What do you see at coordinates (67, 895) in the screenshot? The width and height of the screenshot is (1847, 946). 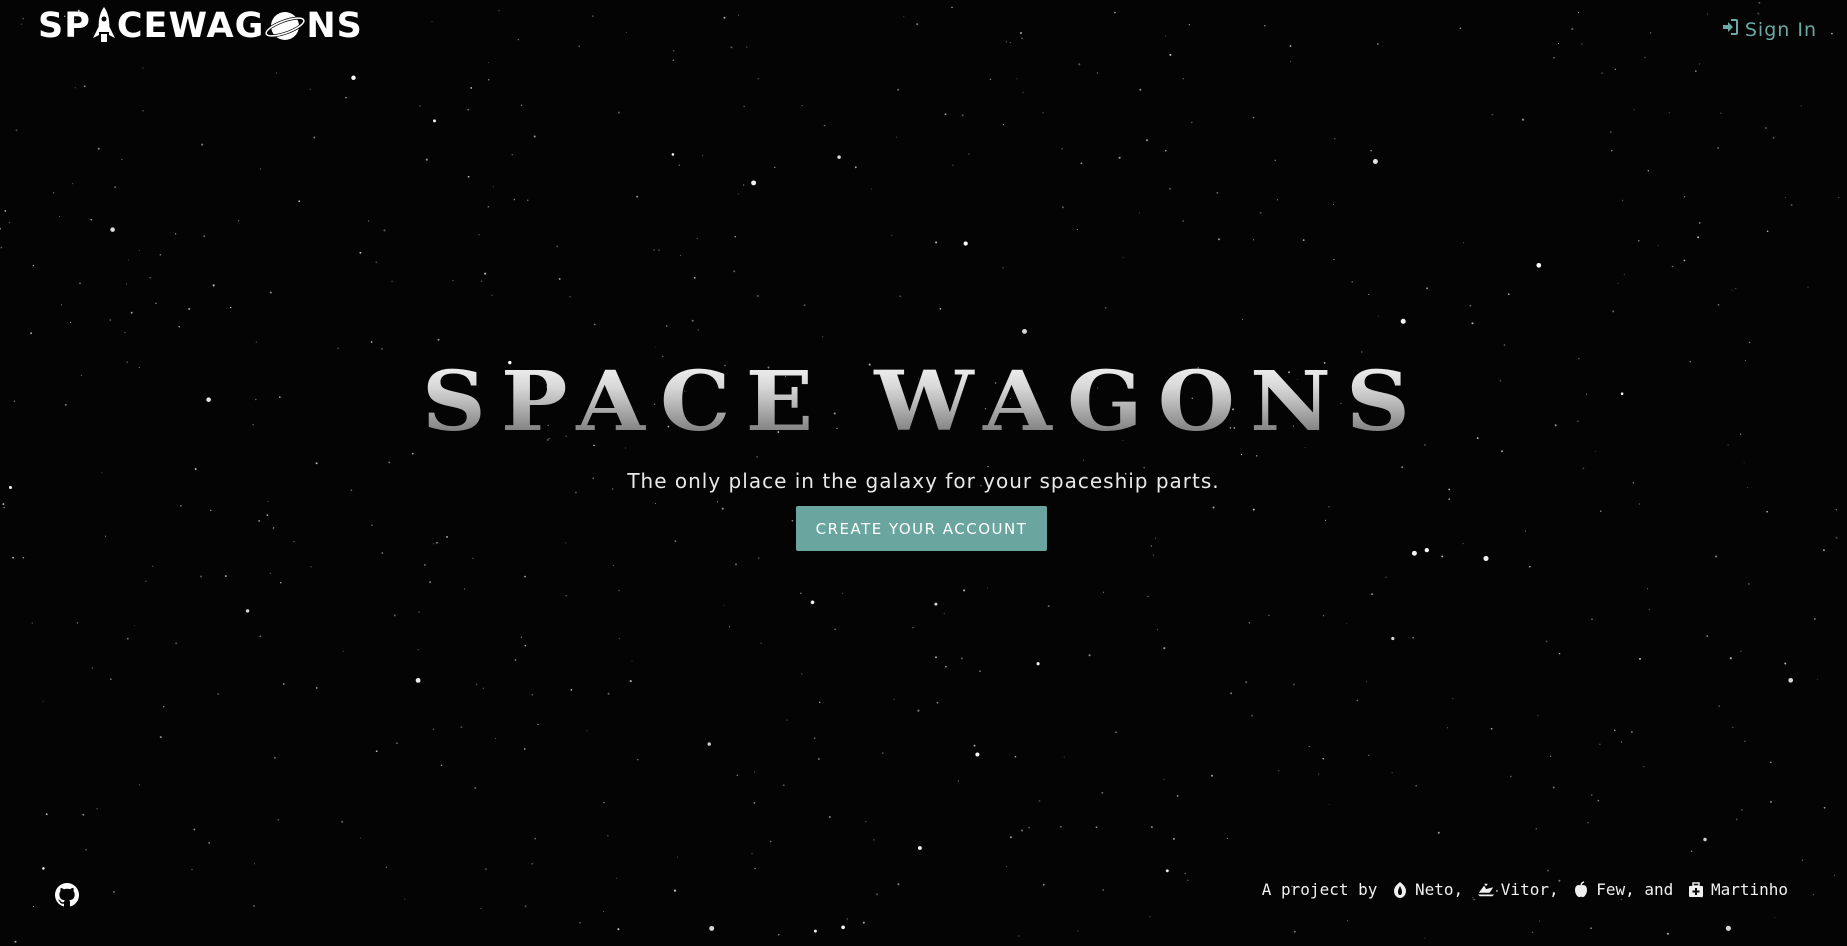 I see `github-icon` at bounding box center [67, 895].